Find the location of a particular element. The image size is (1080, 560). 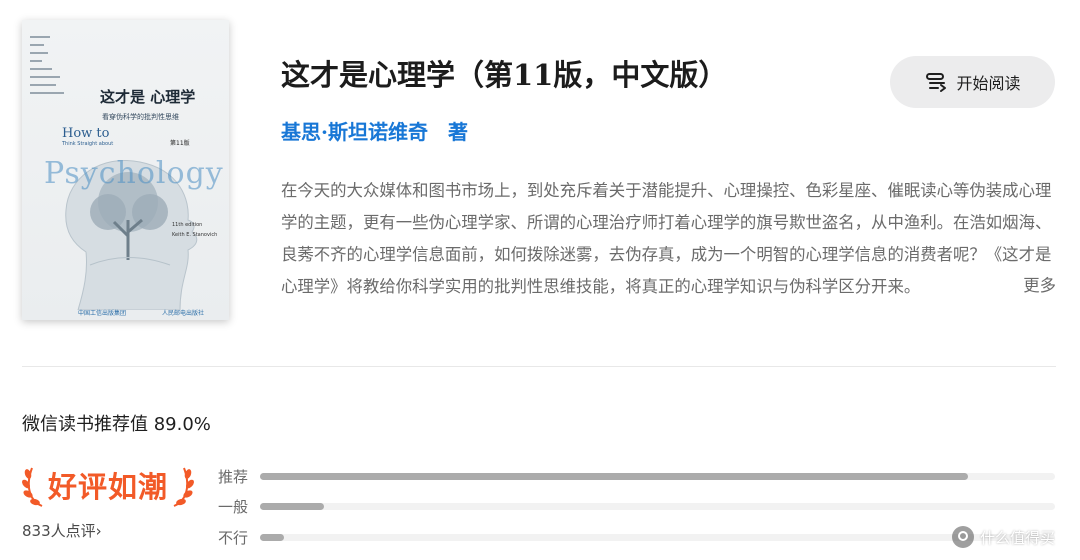

section-divider is located at coordinates (539, 366).